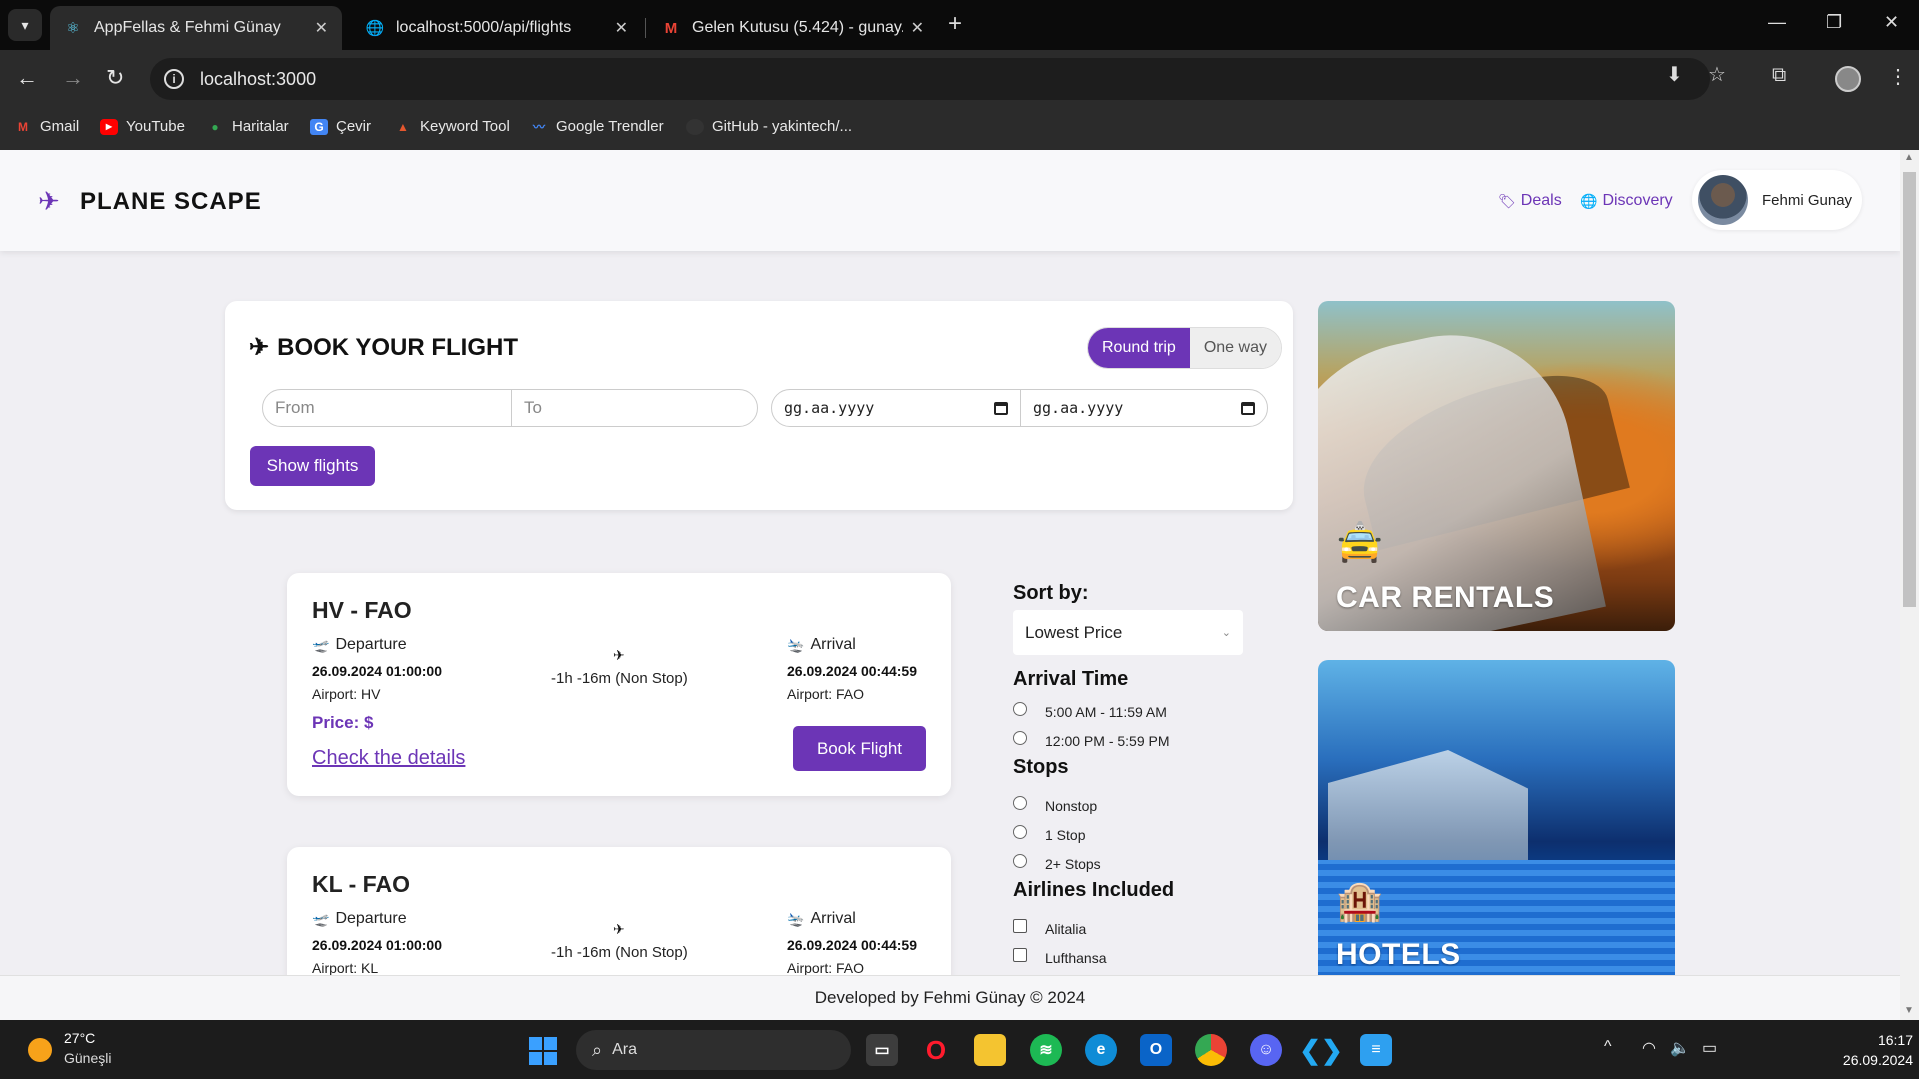 Image resolution: width=1919 pixels, height=1079 pixels. What do you see at coordinates (1049, 928) in the screenshot?
I see `airline-option: Alitalia` at bounding box center [1049, 928].